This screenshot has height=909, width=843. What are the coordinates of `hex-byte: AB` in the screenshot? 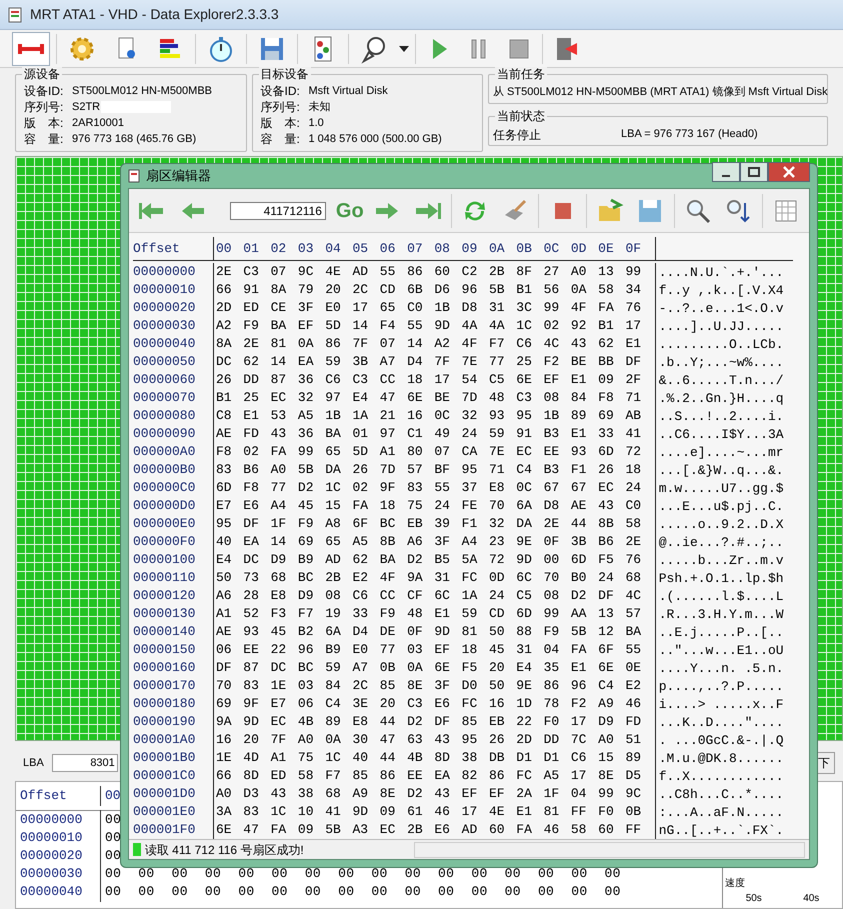 It's located at (633, 416).